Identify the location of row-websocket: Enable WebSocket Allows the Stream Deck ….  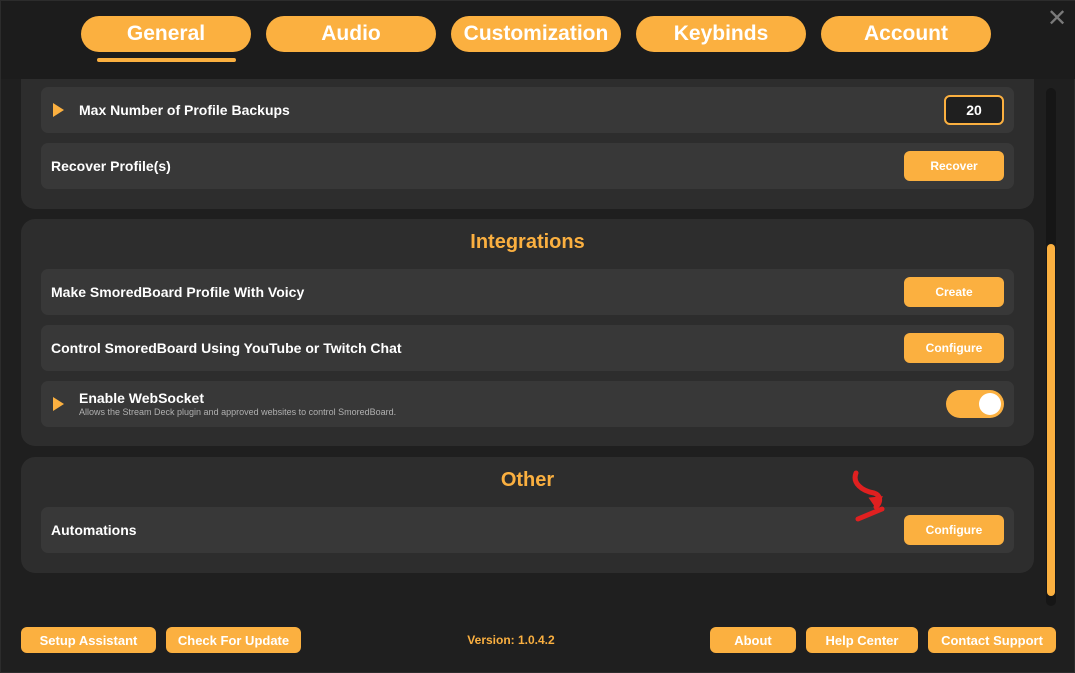
(527, 404).